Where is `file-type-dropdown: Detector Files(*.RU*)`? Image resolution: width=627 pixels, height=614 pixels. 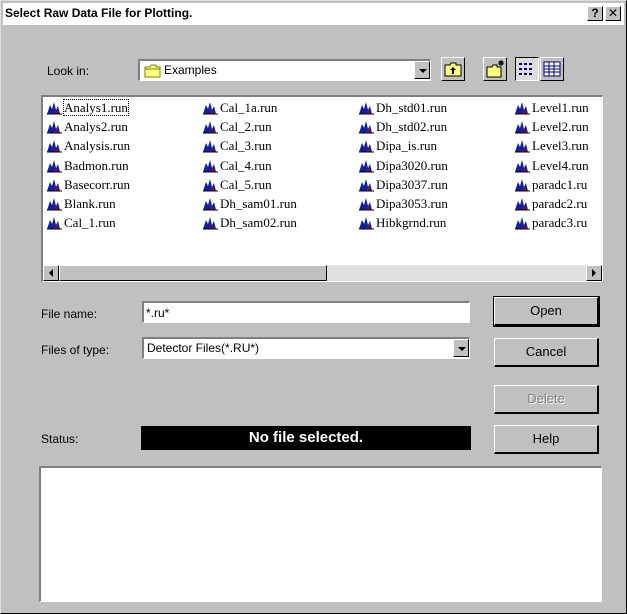
file-type-dropdown: Detector Files(*.RU*) is located at coordinates (306, 348).